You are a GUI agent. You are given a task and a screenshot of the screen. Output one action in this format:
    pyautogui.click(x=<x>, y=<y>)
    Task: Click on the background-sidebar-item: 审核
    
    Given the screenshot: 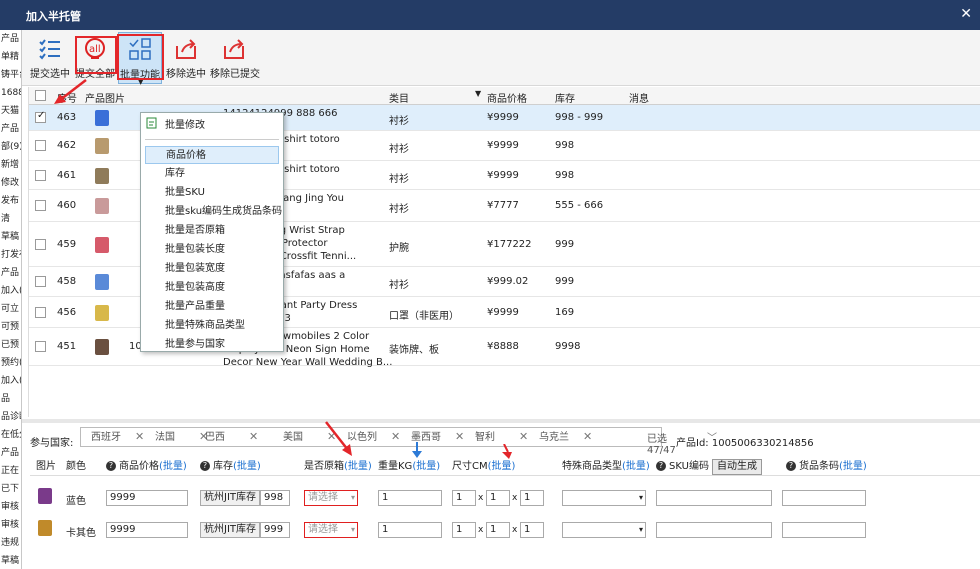 What is the action you would take?
    pyautogui.click(x=10, y=525)
    